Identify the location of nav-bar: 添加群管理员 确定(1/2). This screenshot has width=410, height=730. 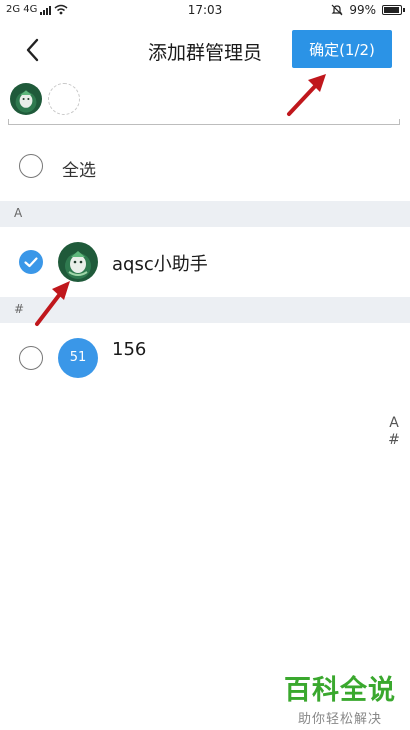
(205, 50).